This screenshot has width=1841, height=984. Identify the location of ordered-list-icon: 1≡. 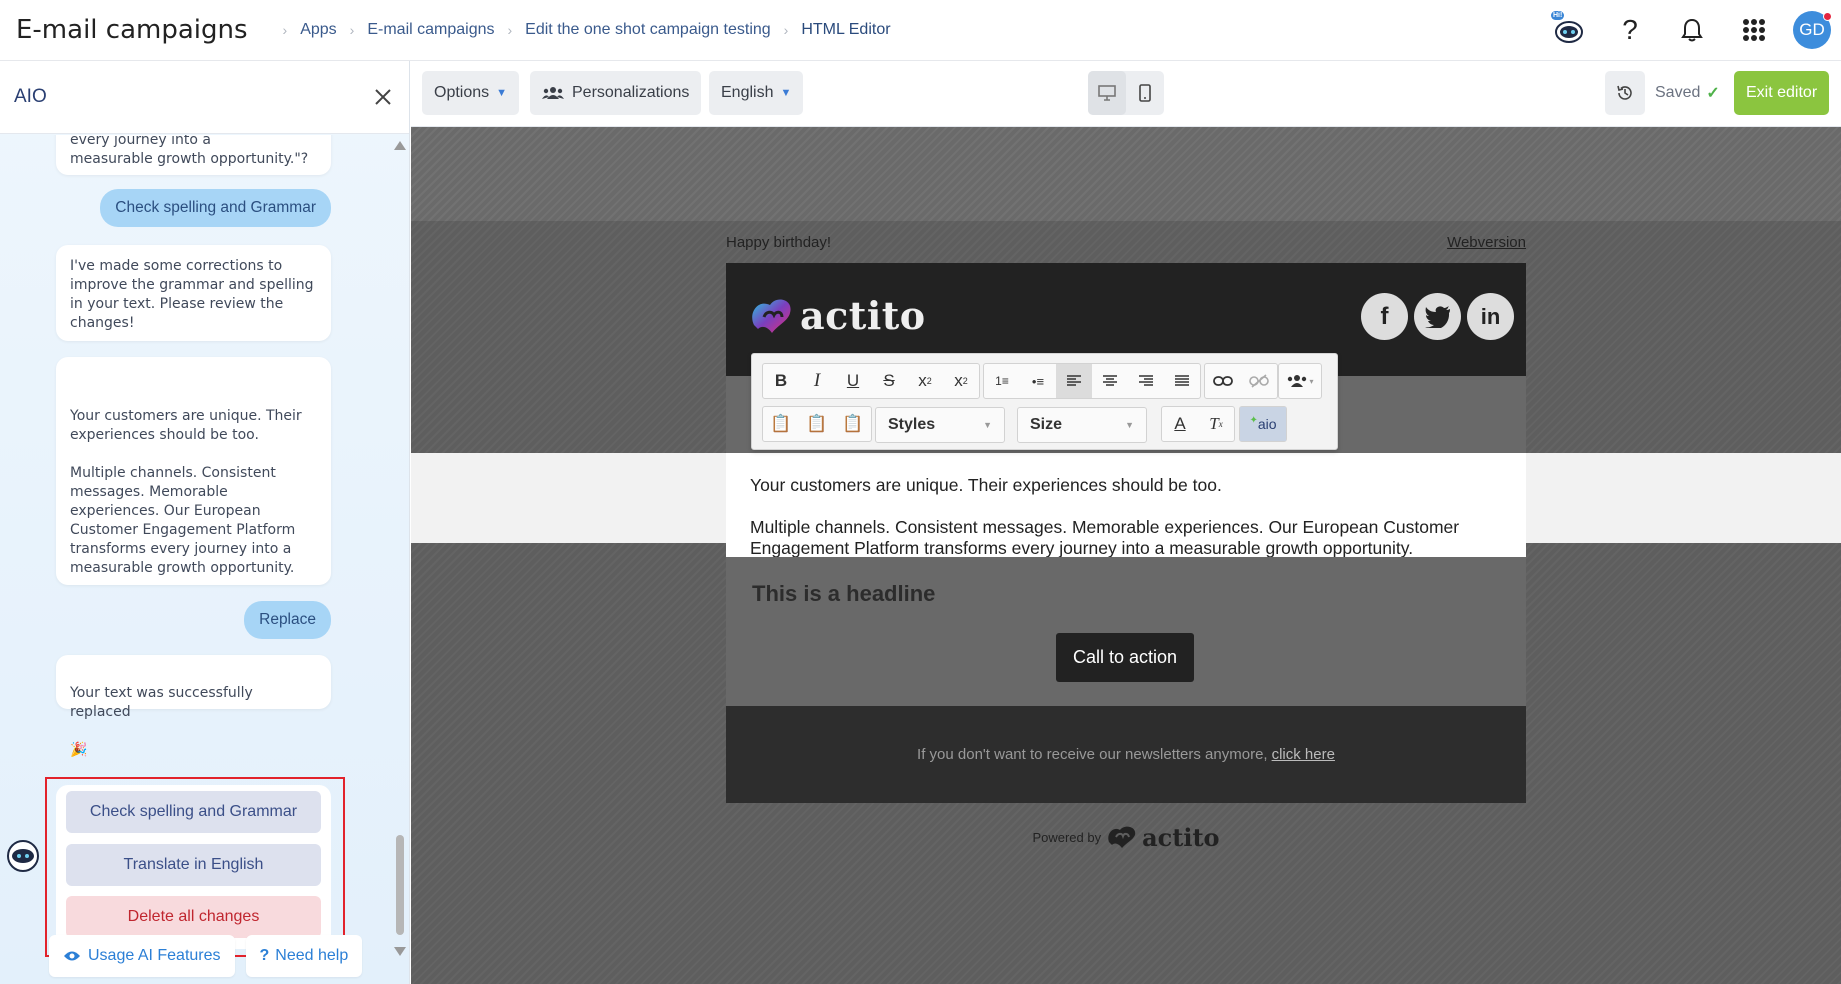
(1002, 381).